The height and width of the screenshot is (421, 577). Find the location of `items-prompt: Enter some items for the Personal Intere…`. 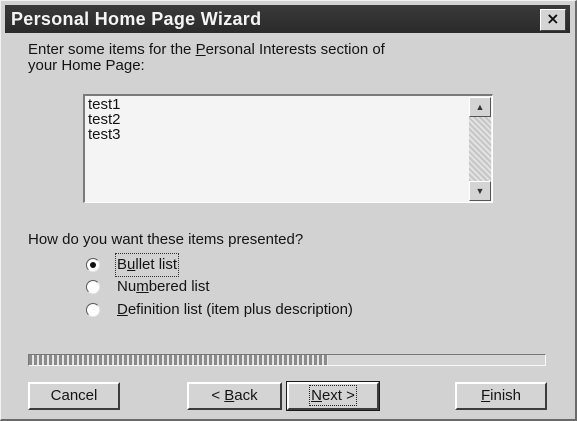

items-prompt: Enter some items for the Personal Intere… is located at coordinates (288, 58).